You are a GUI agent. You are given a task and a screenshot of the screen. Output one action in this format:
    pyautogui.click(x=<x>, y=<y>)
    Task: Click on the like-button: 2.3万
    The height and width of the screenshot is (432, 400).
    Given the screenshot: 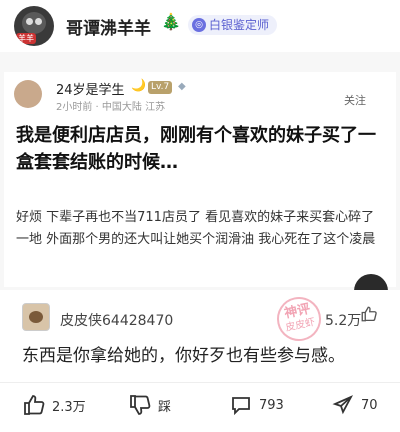 What is the action you would take?
    pyautogui.click(x=54, y=405)
    